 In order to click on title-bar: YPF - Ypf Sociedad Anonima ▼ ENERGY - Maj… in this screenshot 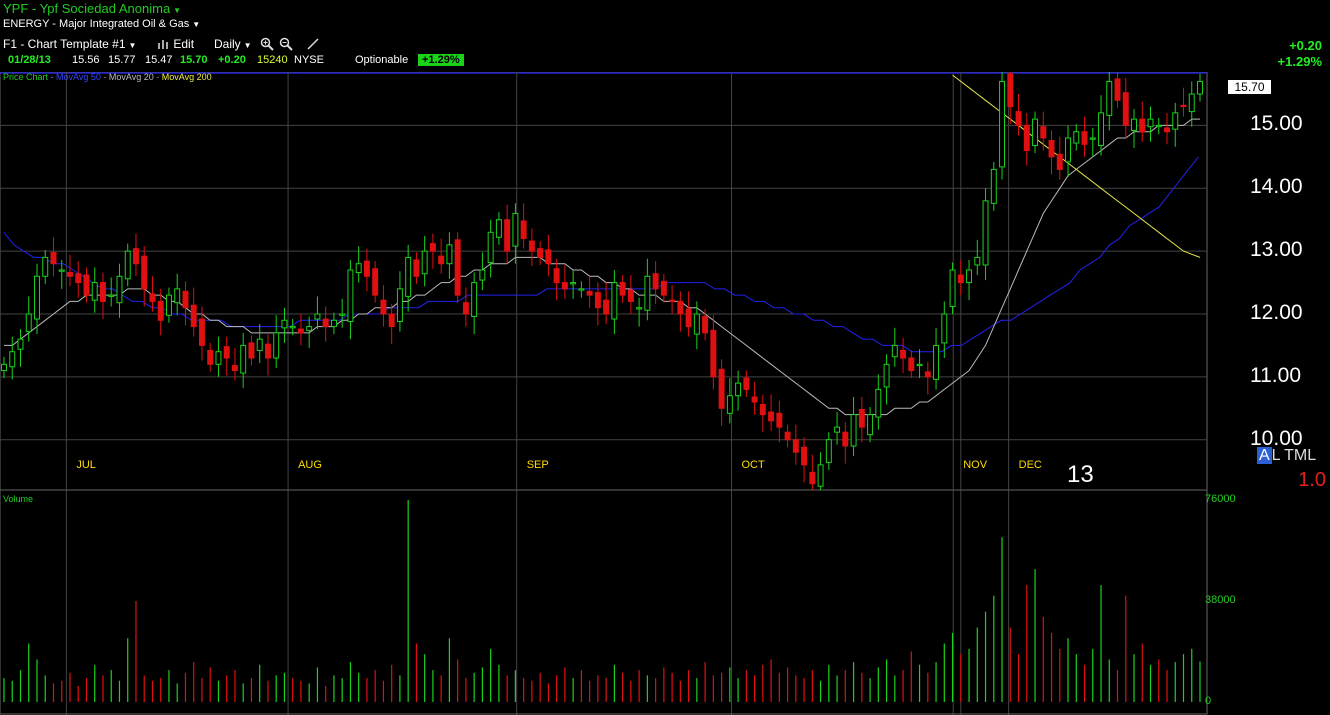, I will do `click(665, 15)`.